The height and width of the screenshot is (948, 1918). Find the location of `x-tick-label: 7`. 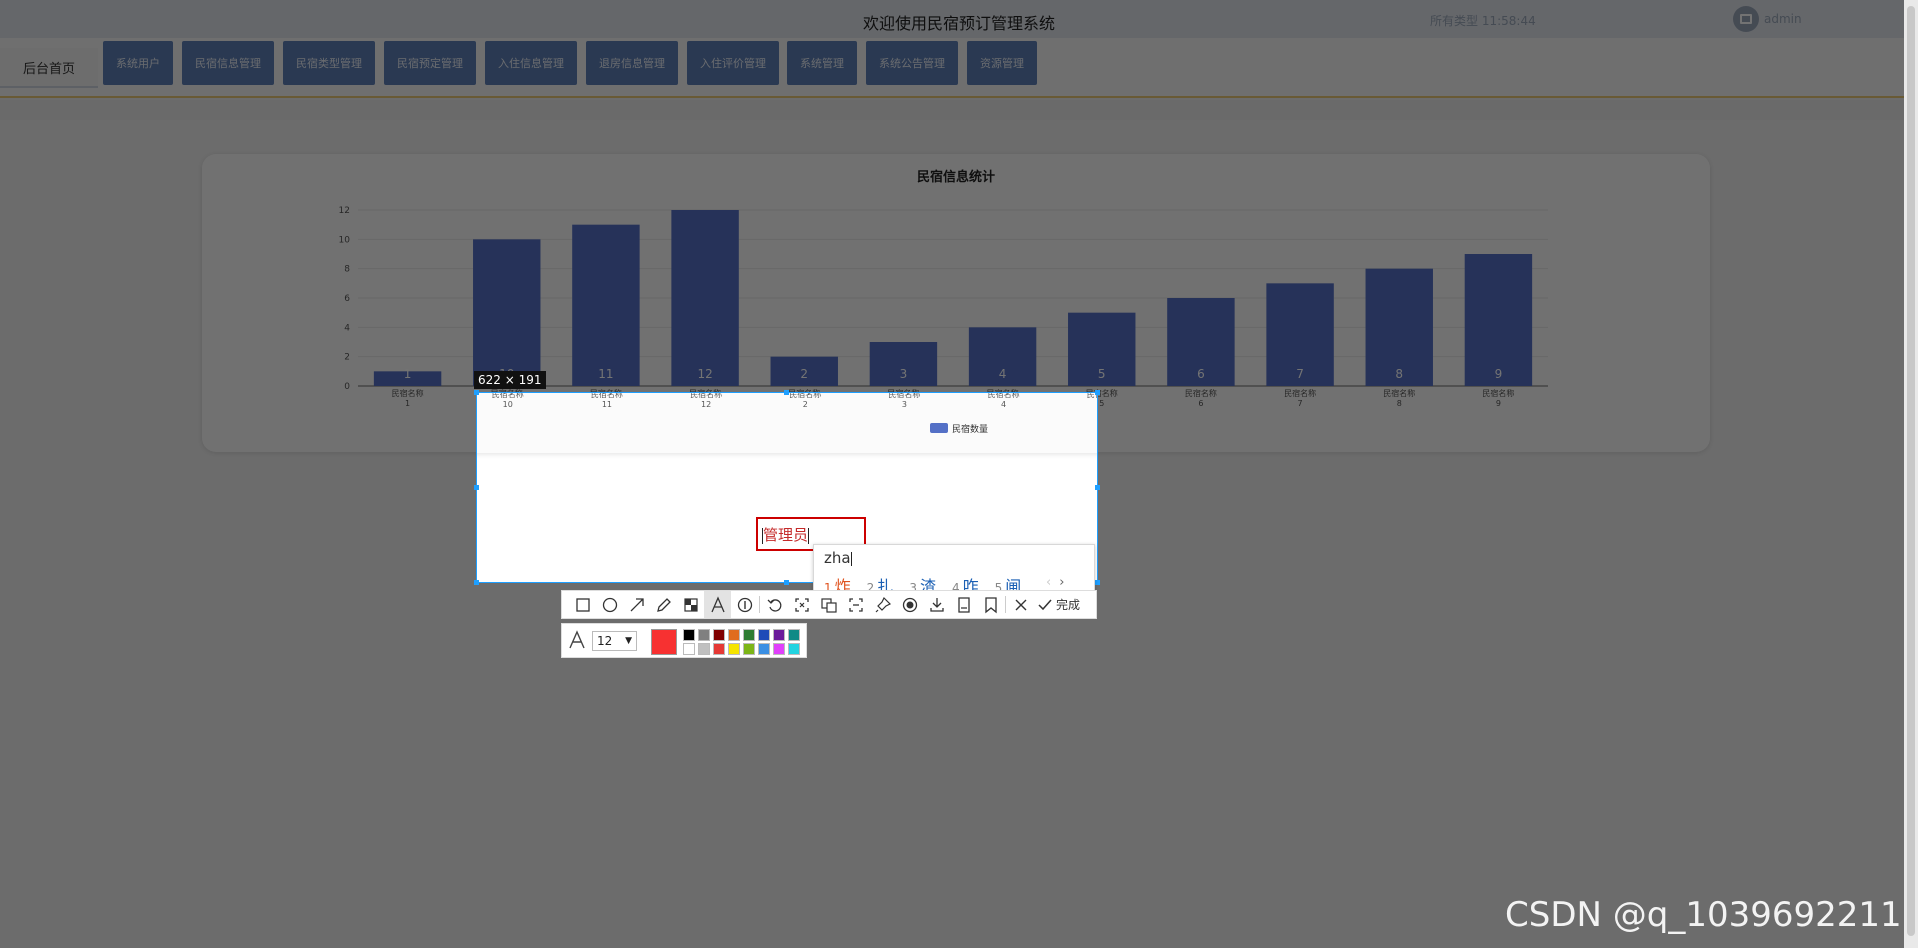

x-tick-label: 7 is located at coordinates (1300, 403).